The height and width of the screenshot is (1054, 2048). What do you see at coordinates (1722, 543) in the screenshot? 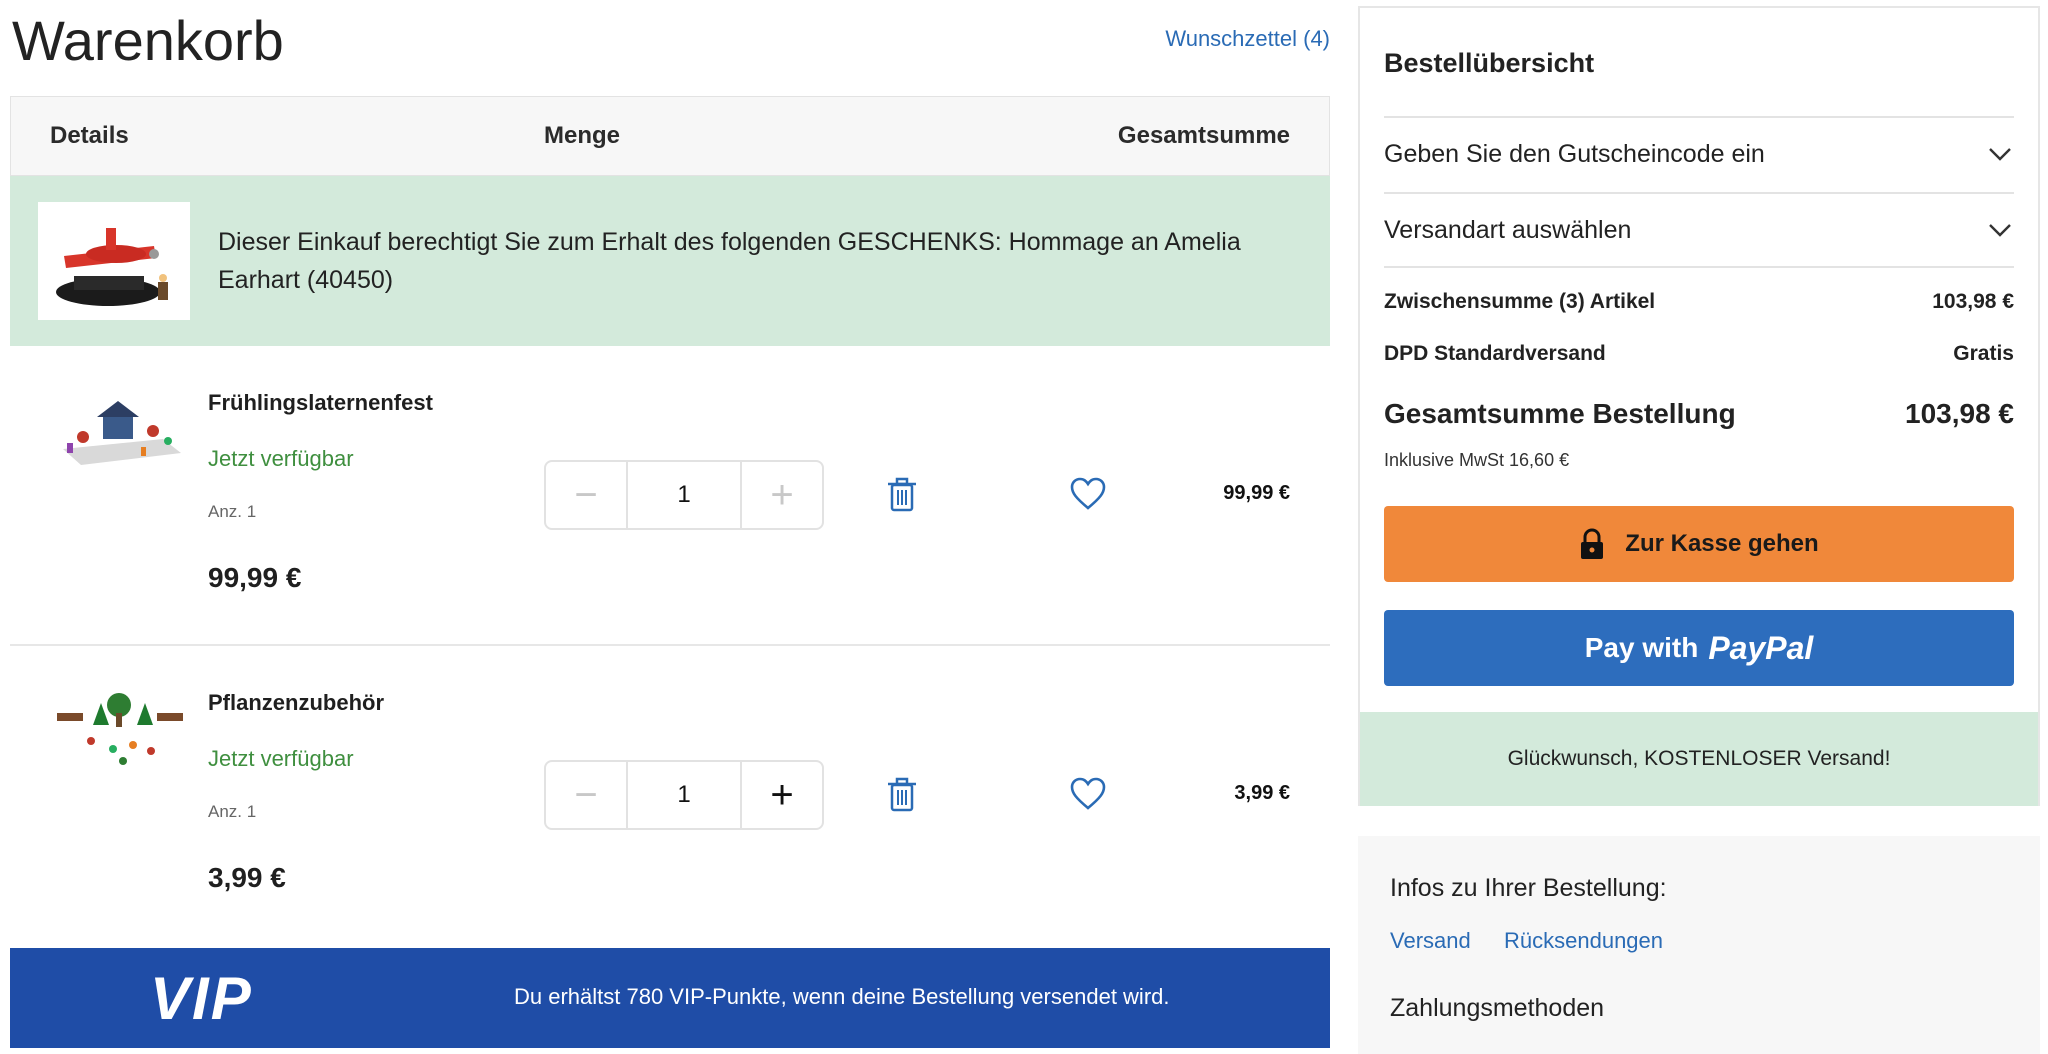
I see `checkout-label: Zur Kasse gehen` at bounding box center [1722, 543].